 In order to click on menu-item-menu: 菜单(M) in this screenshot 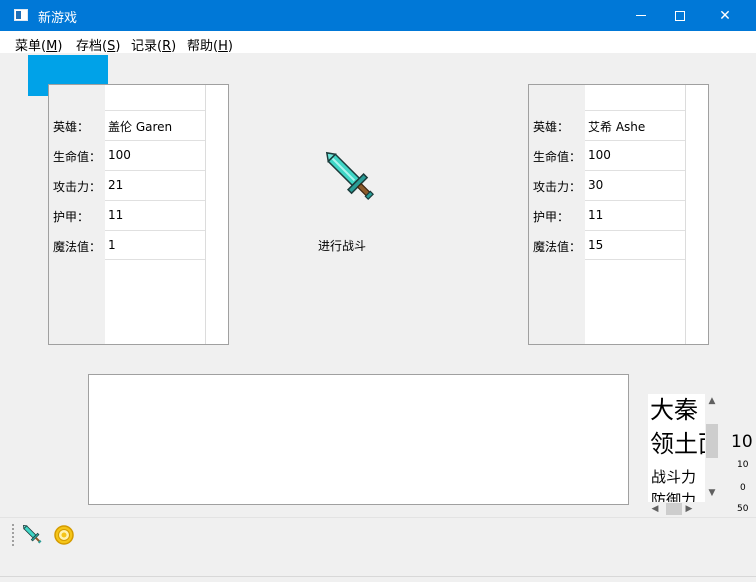, I will do `click(38, 44)`.